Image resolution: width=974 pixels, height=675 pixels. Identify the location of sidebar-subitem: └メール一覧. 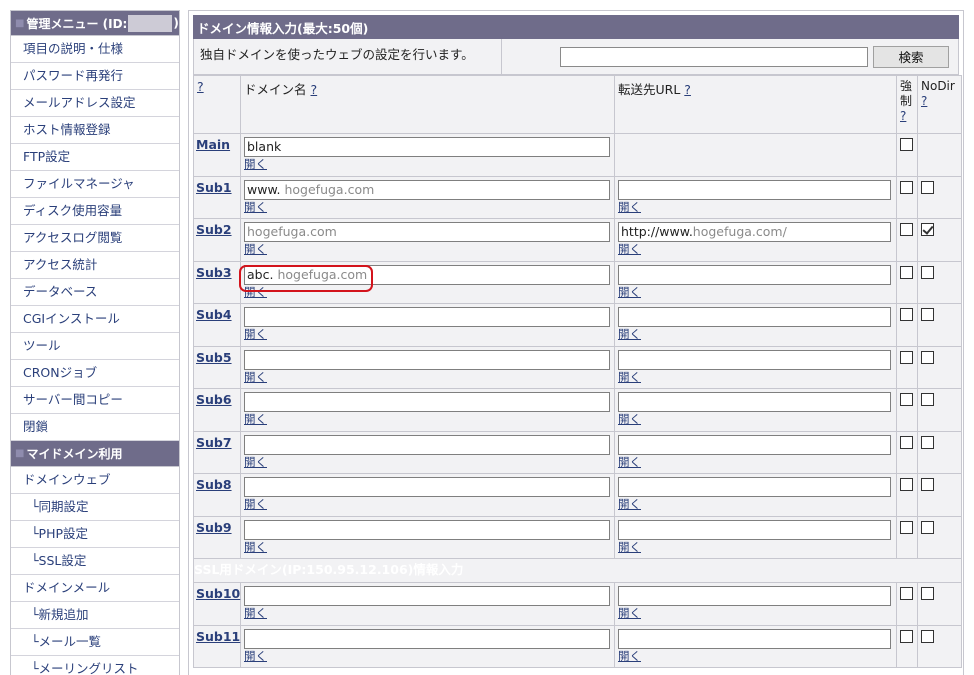
(95, 642).